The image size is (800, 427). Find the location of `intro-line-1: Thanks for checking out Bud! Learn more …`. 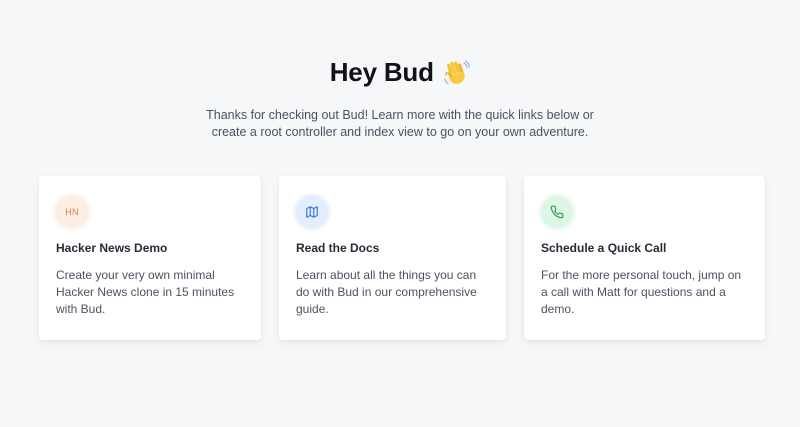

intro-line-1: Thanks for checking out Bud! Learn more … is located at coordinates (400, 115).